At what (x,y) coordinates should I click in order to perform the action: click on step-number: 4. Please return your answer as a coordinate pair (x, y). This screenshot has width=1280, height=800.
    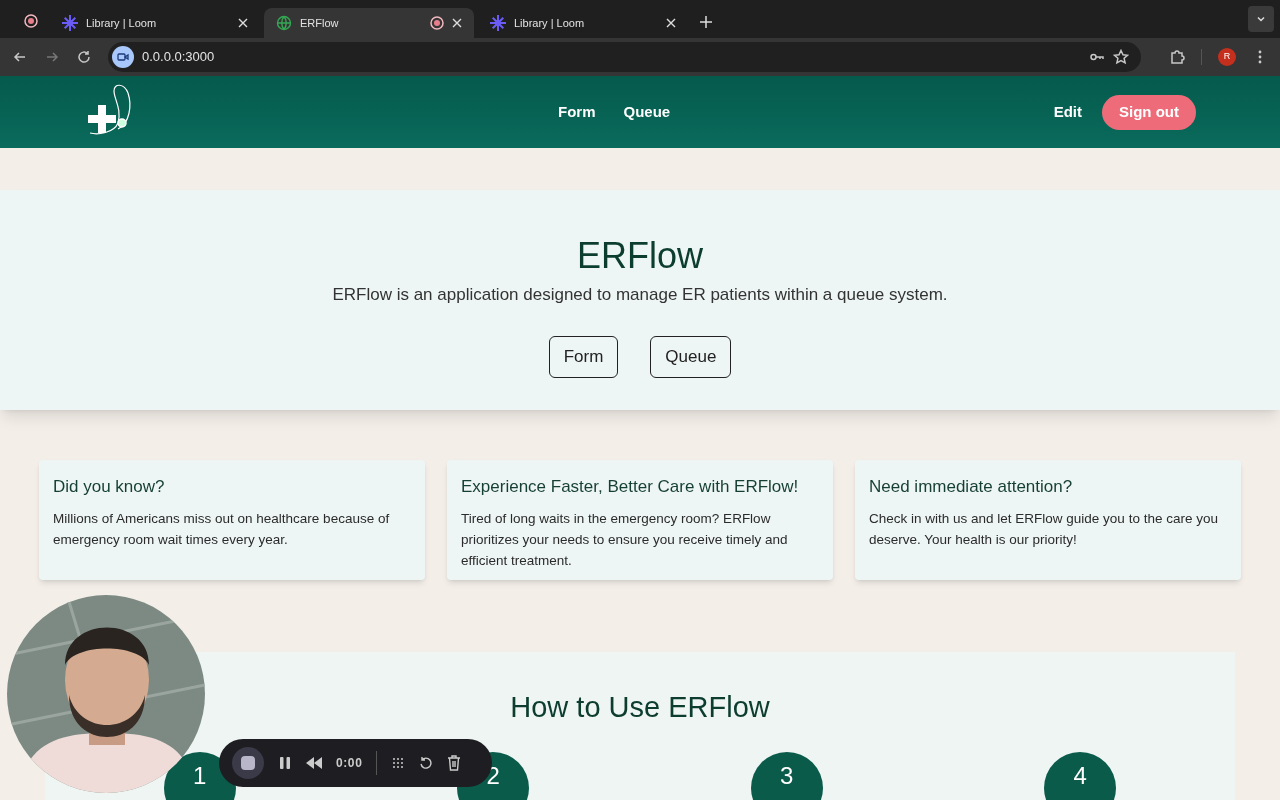
    Looking at the image, I should click on (1080, 775).